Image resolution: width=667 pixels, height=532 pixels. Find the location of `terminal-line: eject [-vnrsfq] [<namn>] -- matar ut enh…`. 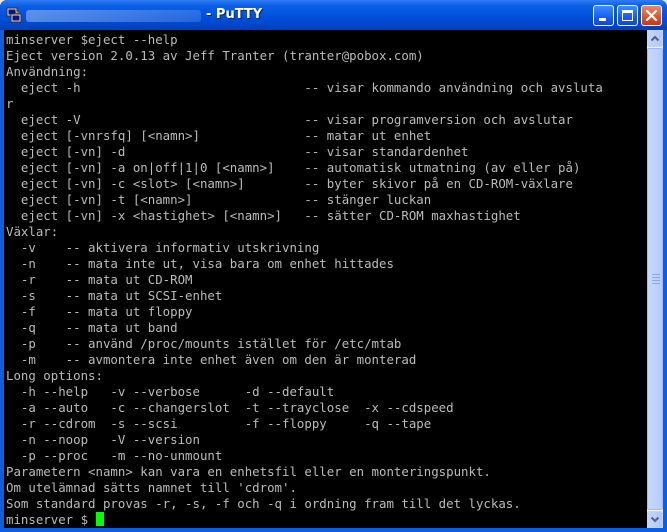

terminal-line: eject [-vnrsfq] [<namn>] -- matar ut enh… is located at coordinates (219, 135).